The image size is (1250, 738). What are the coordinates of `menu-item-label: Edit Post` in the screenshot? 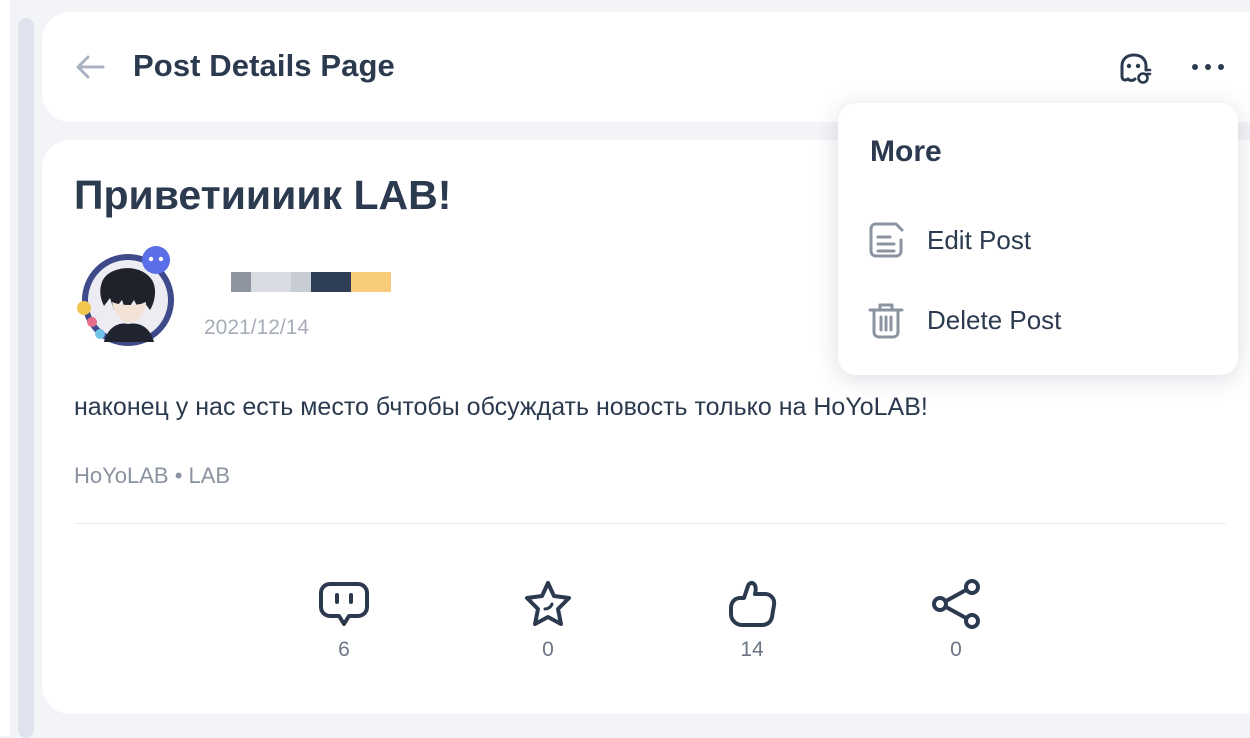 It's located at (979, 240).